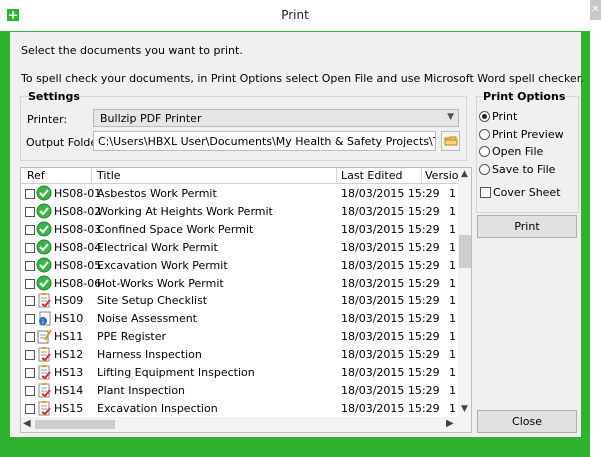  Describe the element at coordinates (240, 318) in the screenshot. I see `table-row: i HS10 Noise Assessment 18/03/2015 15:29 1` at that location.